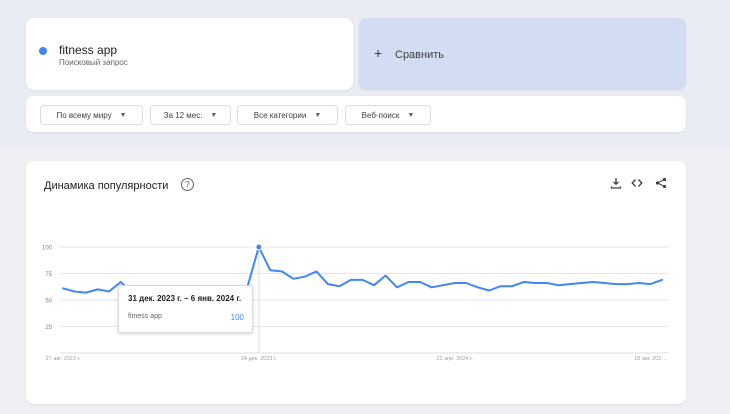 This screenshot has width=730, height=414. I want to click on x-tick-label: 27 авг. 2023 г., so click(63, 359).